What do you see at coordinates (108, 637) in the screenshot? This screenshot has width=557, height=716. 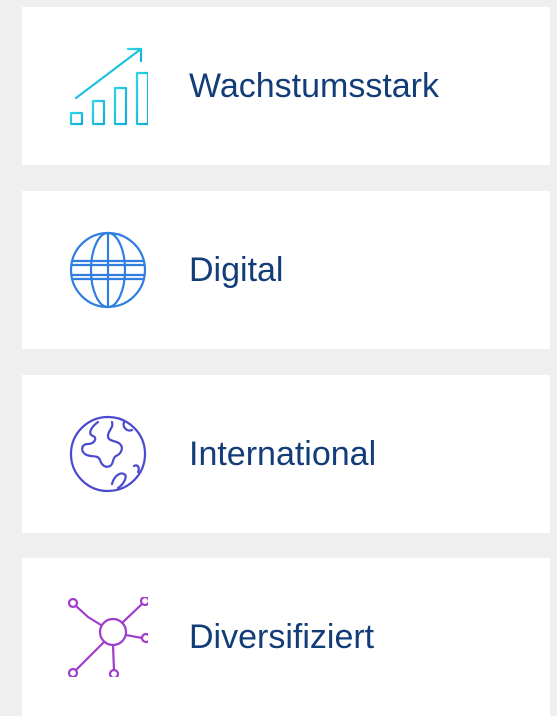 I see `network-icon` at bounding box center [108, 637].